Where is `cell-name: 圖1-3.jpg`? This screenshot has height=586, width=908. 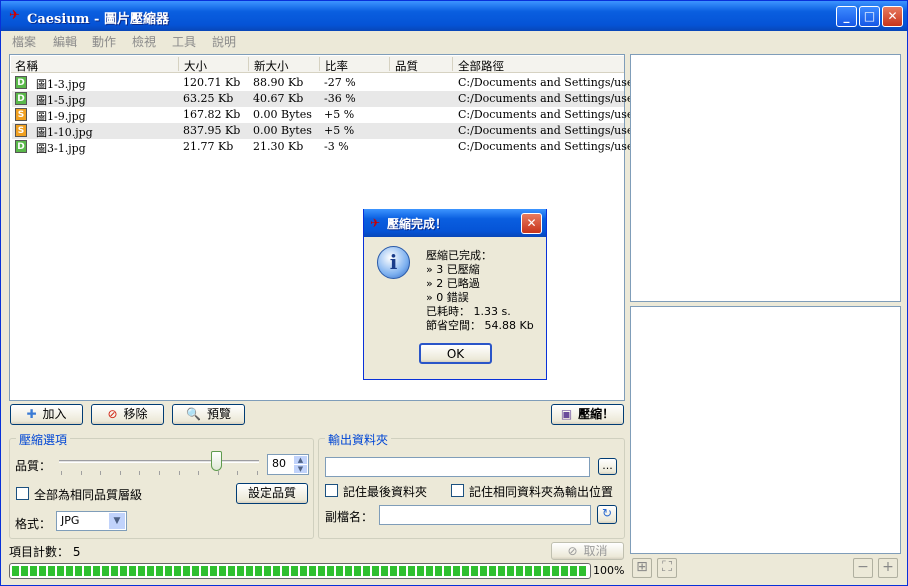 cell-name: 圖1-3.jpg is located at coordinates (61, 84).